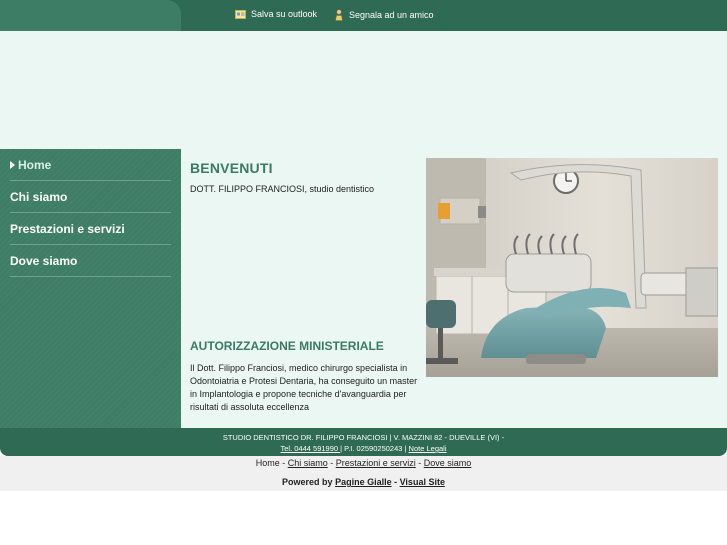 This screenshot has width=727, height=545. Describe the element at coordinates (284, 14) in the screenshot. I see `save-outlook-label: Salva su outlook` at that location.